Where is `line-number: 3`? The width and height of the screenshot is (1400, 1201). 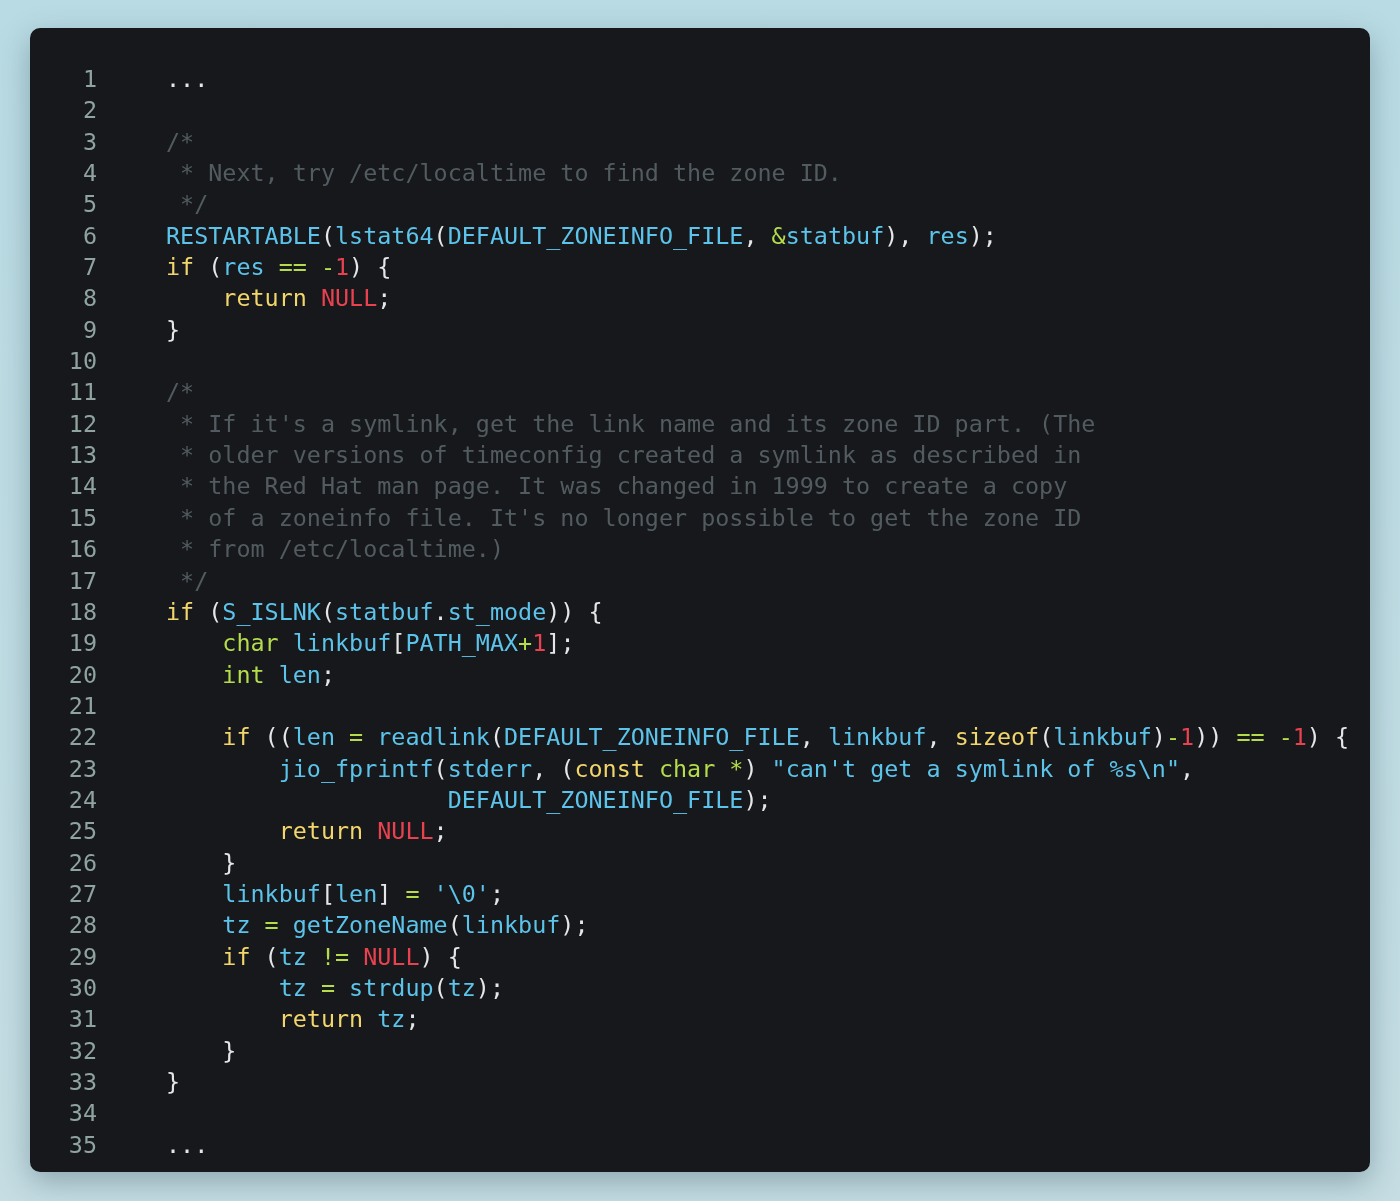 line-number: 3 is located at coordinates (89, 142).